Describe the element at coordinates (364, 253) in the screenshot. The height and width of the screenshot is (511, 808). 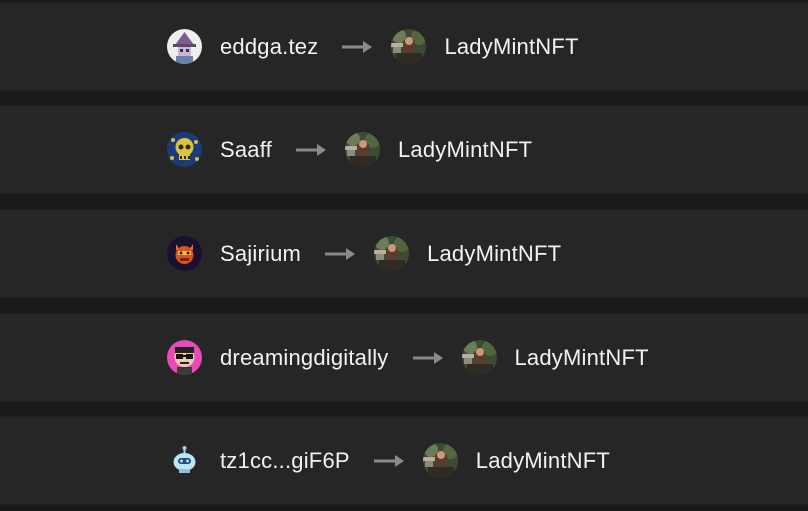
I see `transfer-row-content: Sajirium LadyMintNFT` at that location.